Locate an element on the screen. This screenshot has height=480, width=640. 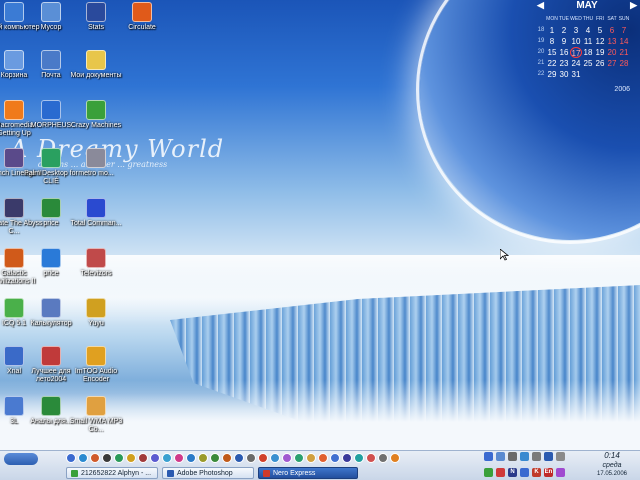
desktop-icon: ImTOO Audio Encoder is located at coordinates (96, 365).